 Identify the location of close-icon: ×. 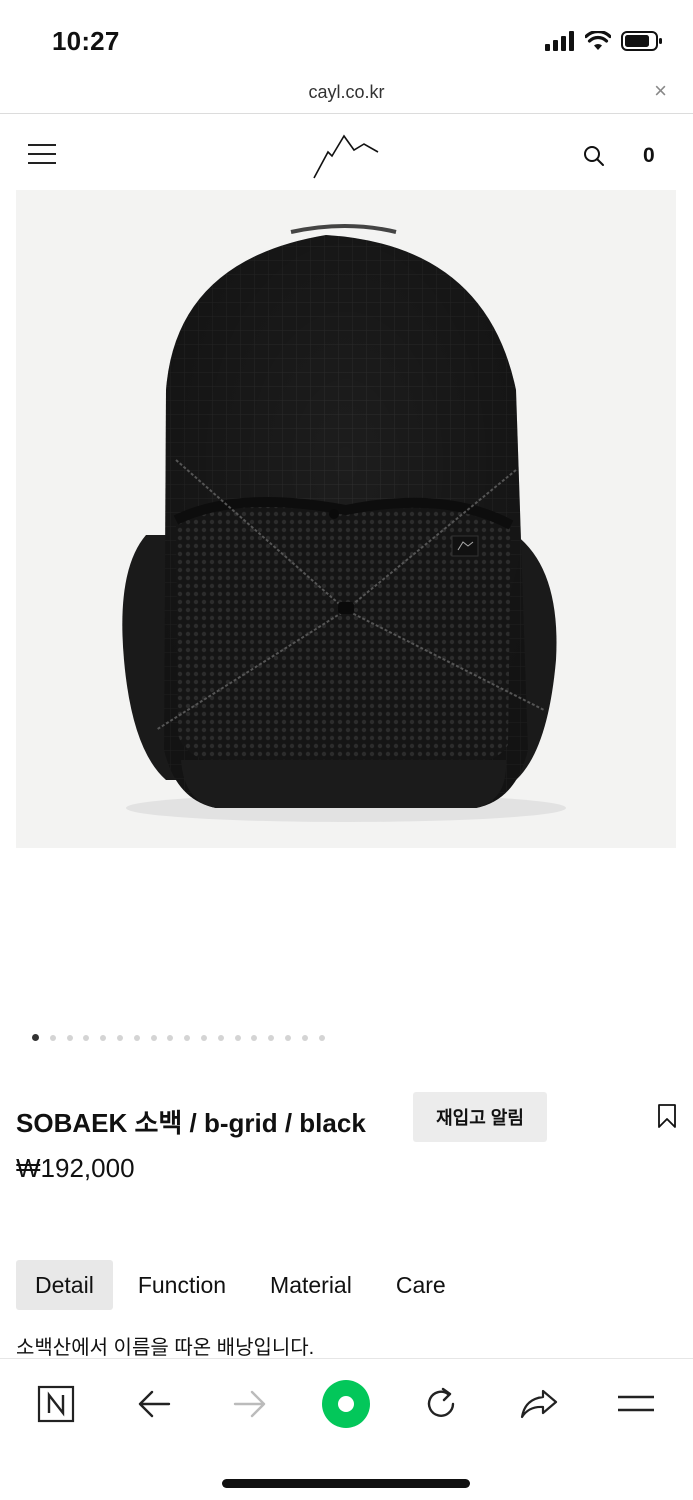
(660, 91).